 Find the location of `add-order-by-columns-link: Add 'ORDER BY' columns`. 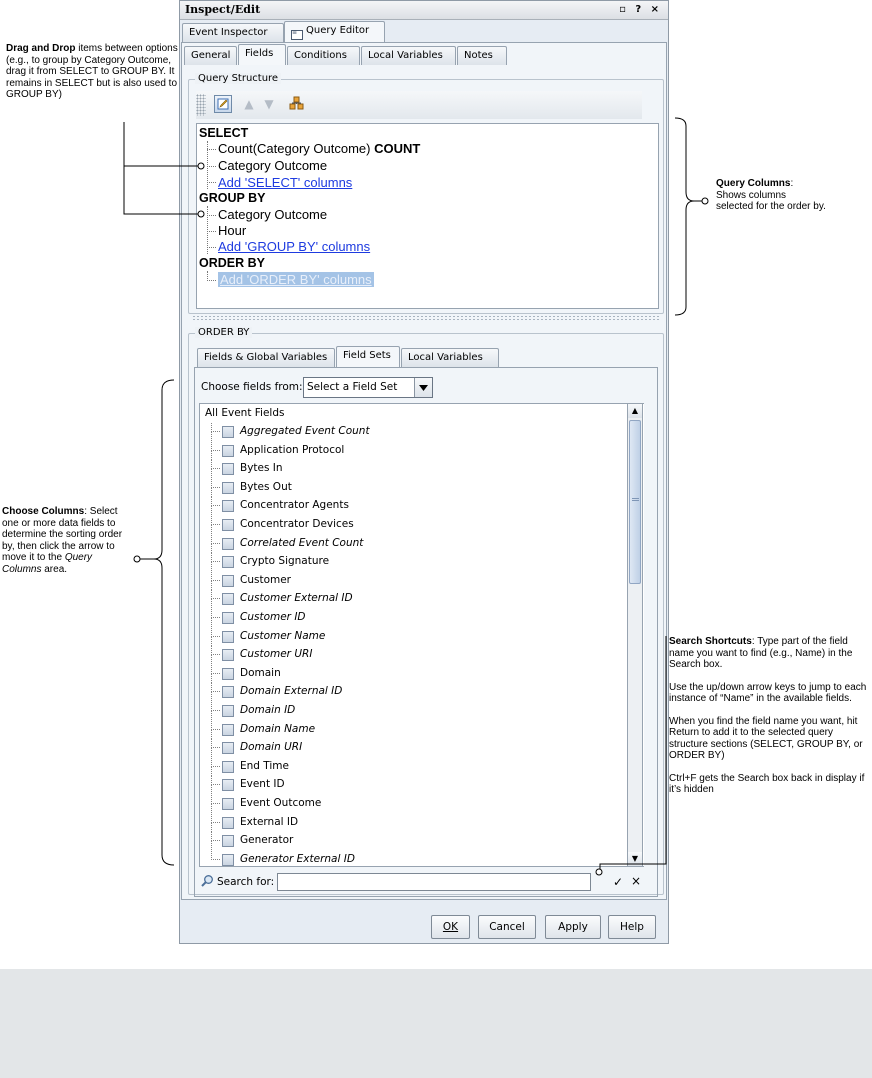

add-order-by-columns-link: Add 'ORDER BY' columns is located at coordinates (296, 279).